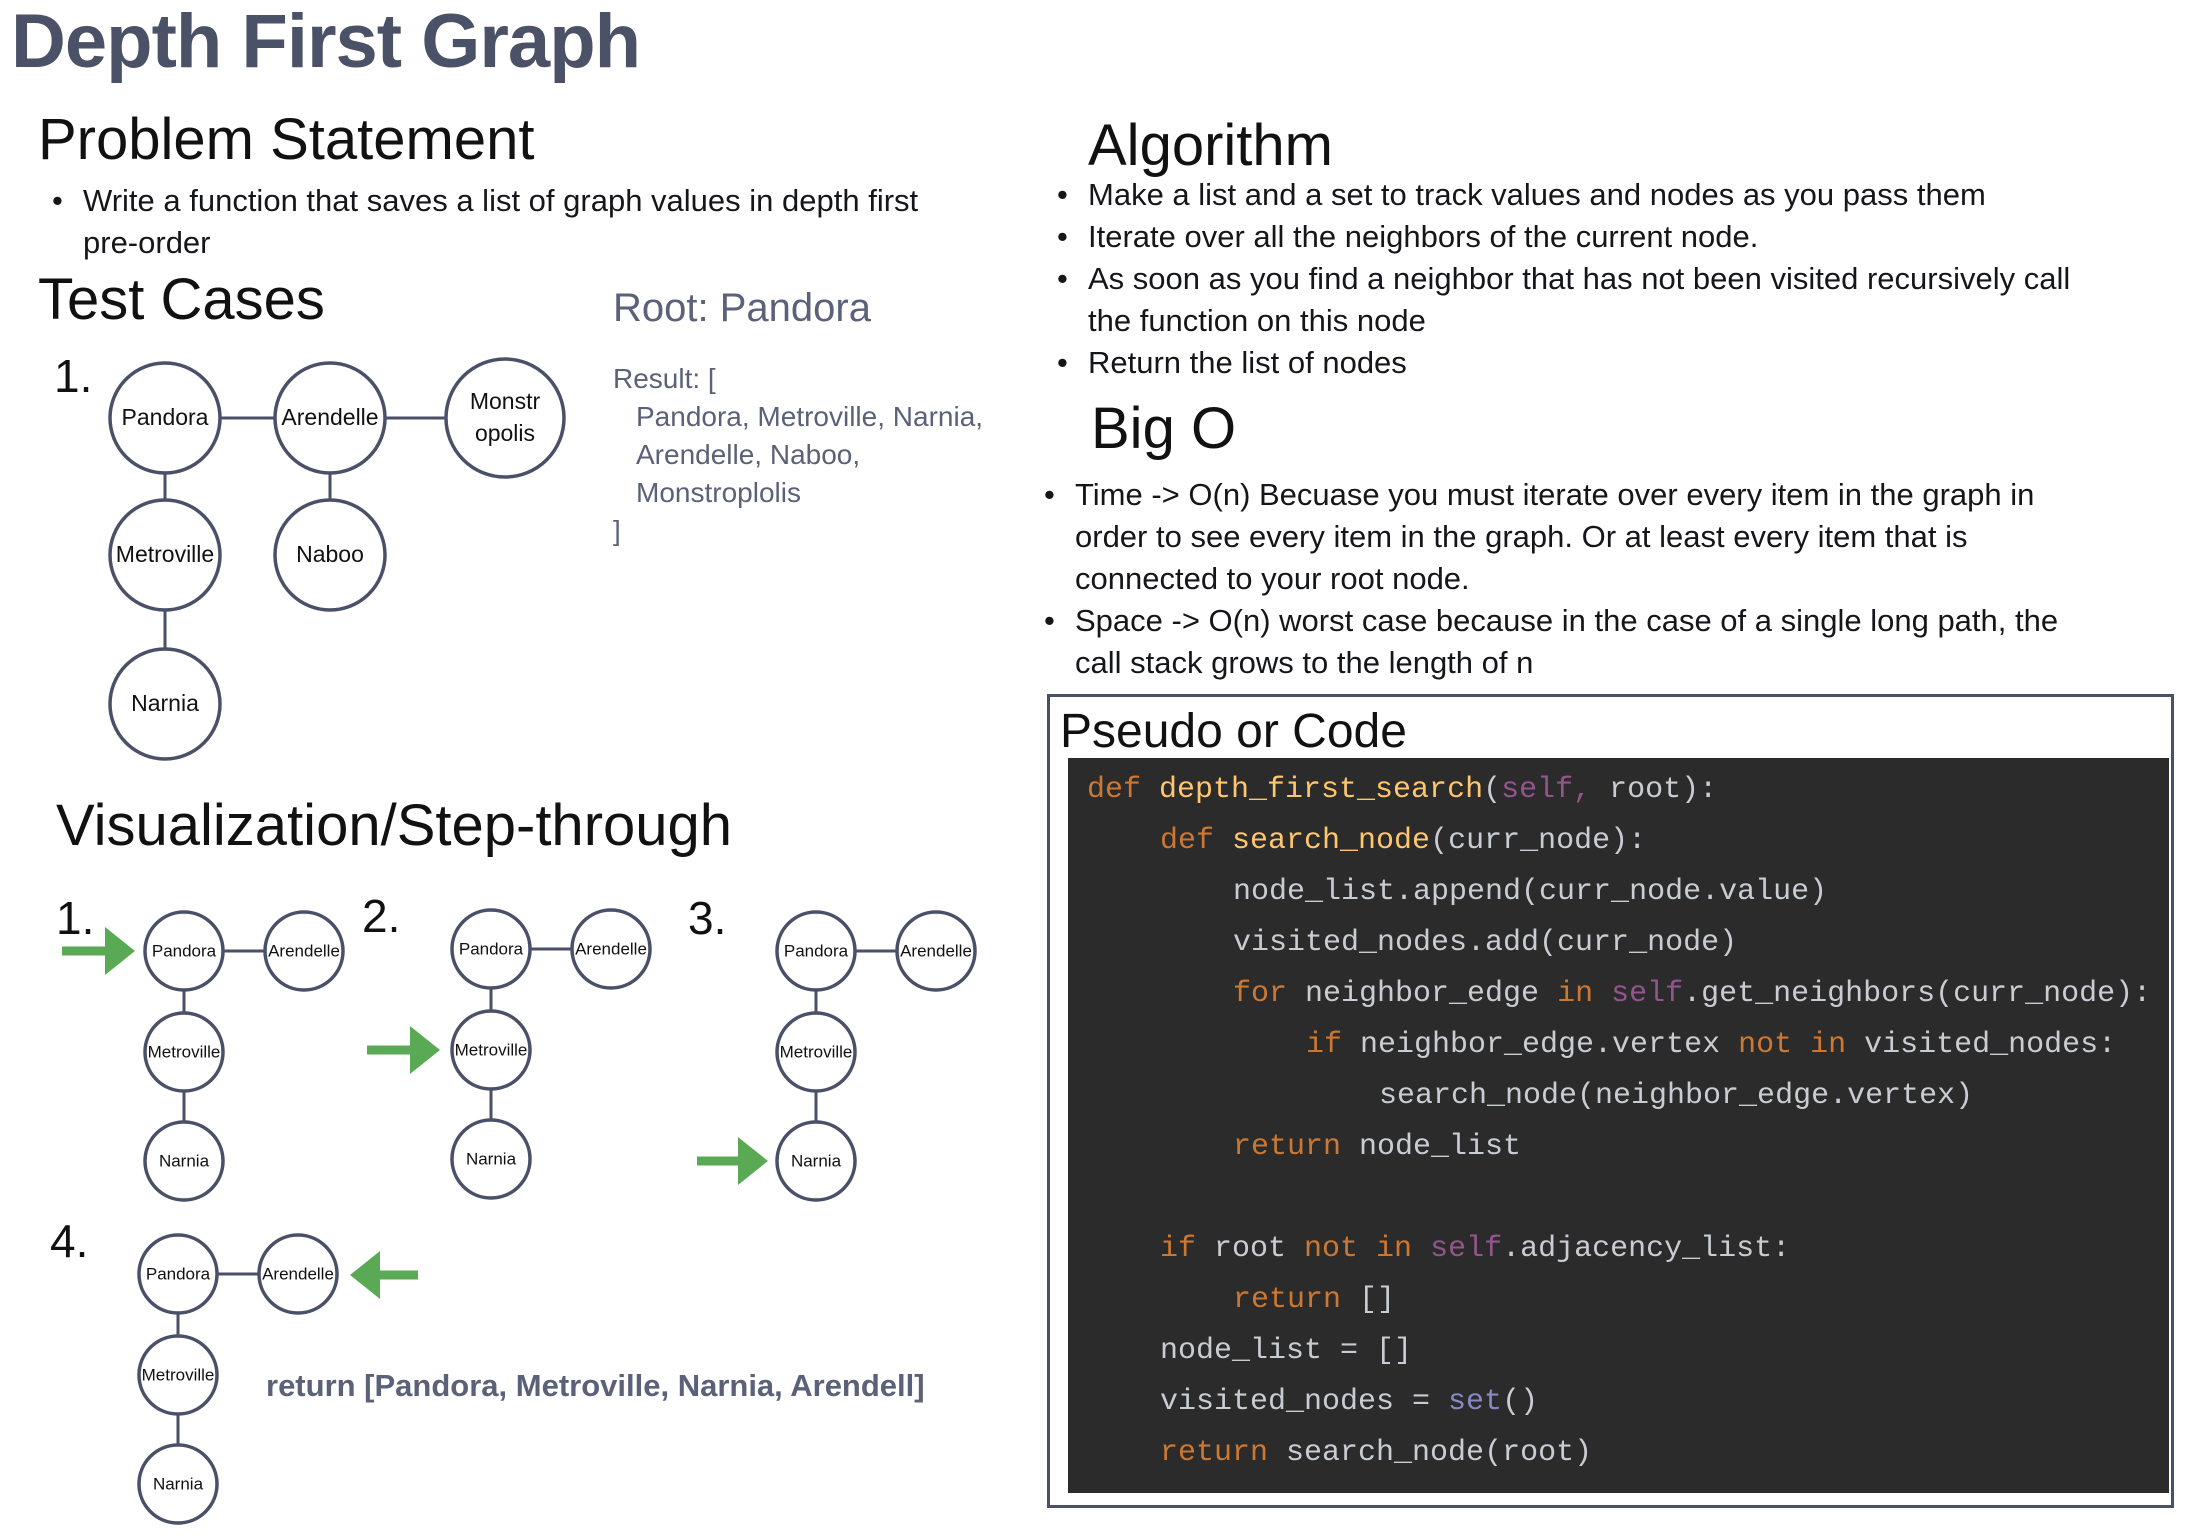 Image resolution: width=2198 pixels, height=1540 pixels. What do you see at coordinates (1475, 1402) in the screenshot?
I see `code-token: set` at bounding box center [1475, 1402].